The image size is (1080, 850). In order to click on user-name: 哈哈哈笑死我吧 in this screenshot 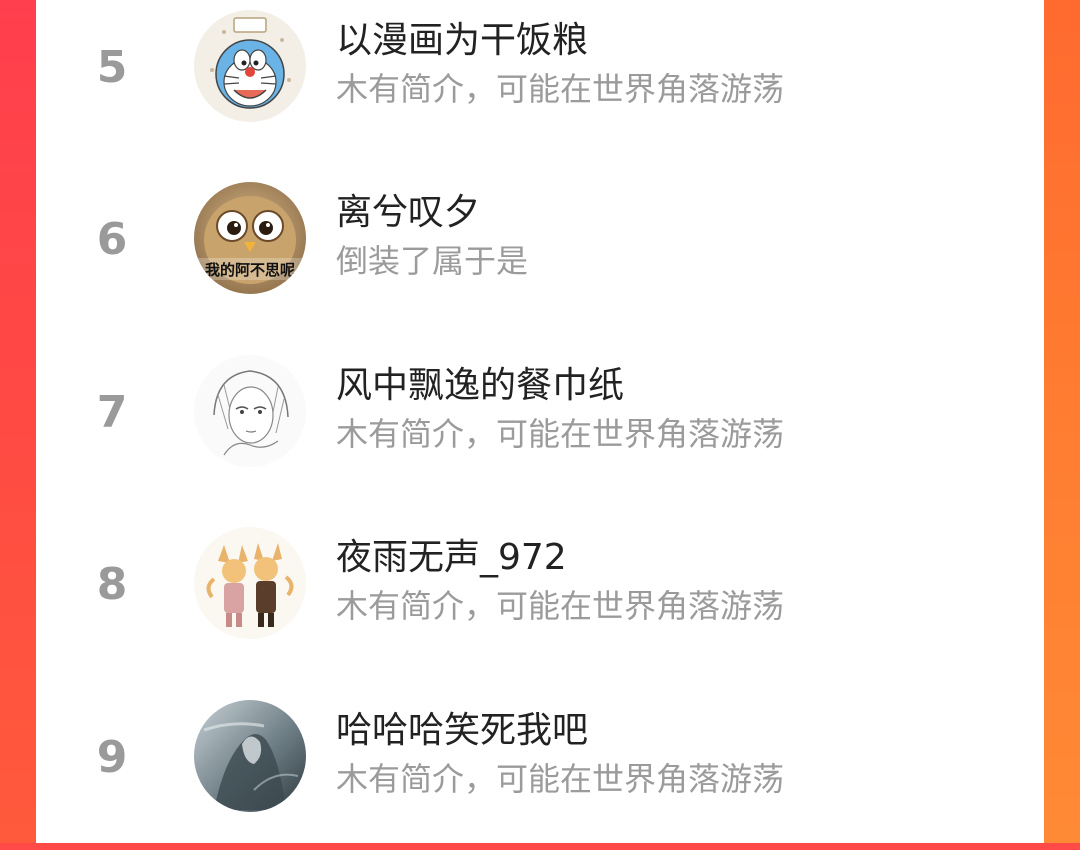, I will do `click(462, 731)`.